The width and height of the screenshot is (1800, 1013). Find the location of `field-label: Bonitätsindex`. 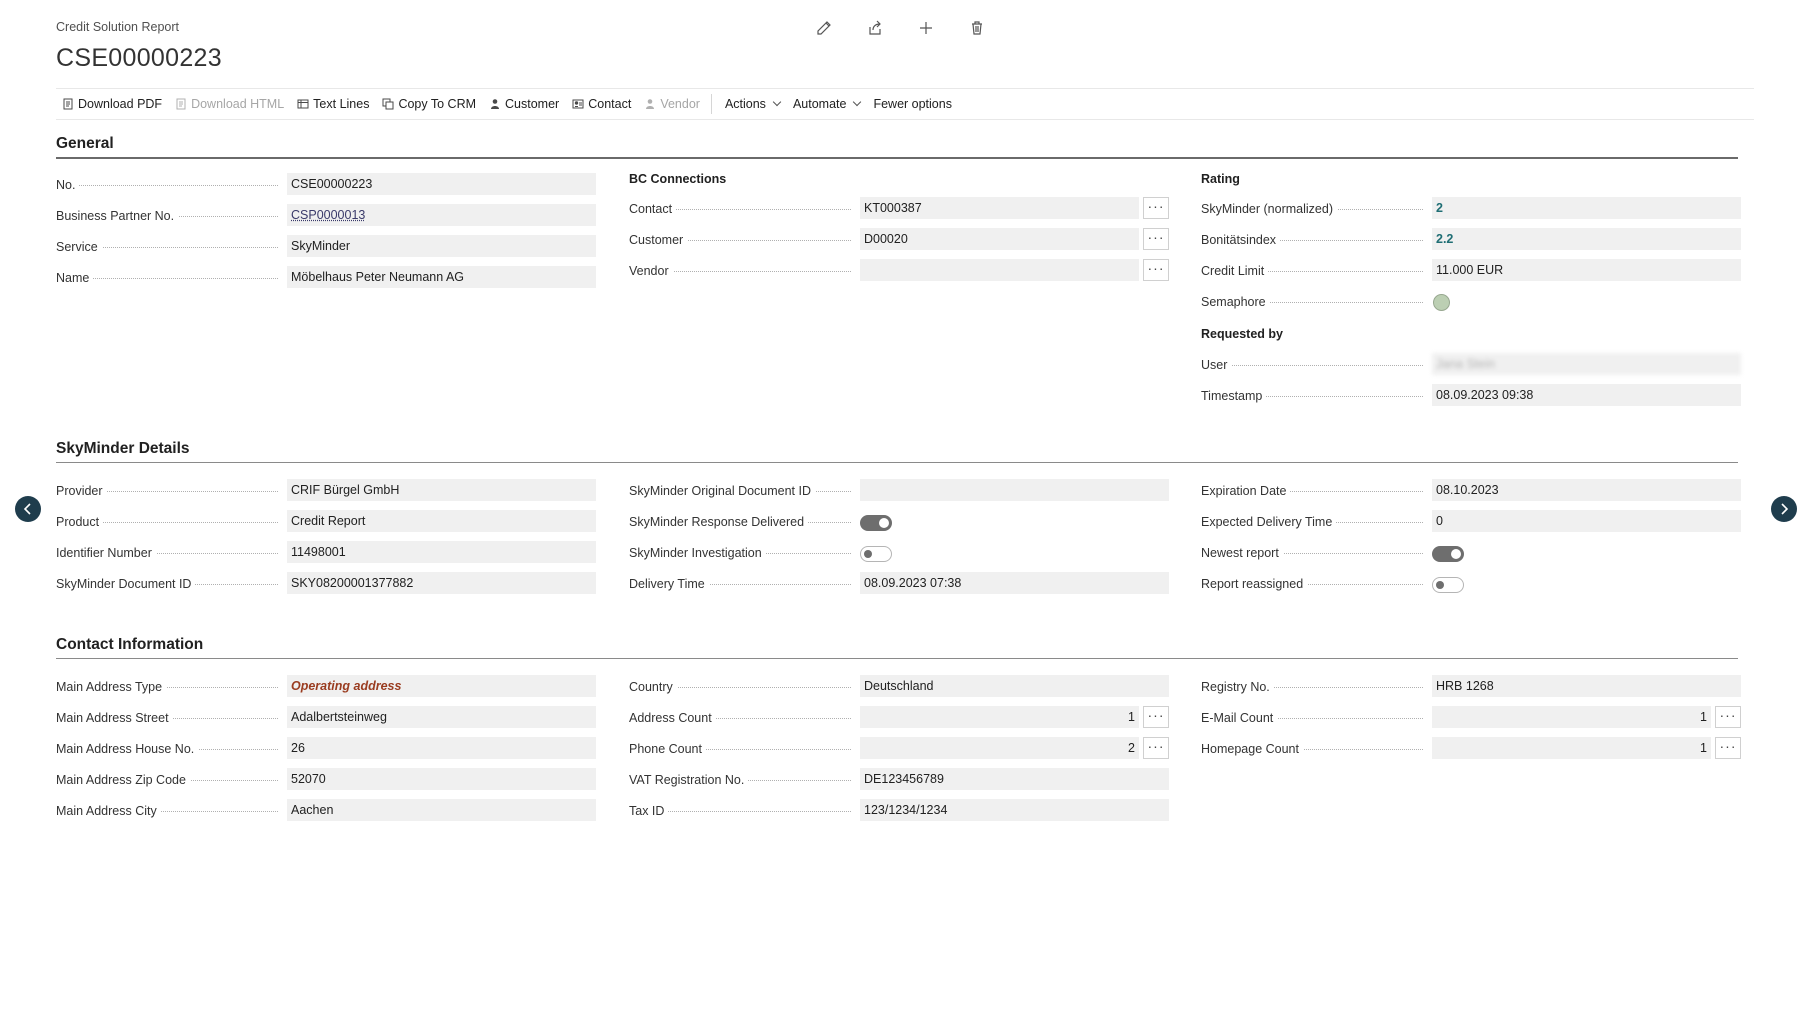

field-label: Bonitätsindex is located at coordinates (1241, 239).